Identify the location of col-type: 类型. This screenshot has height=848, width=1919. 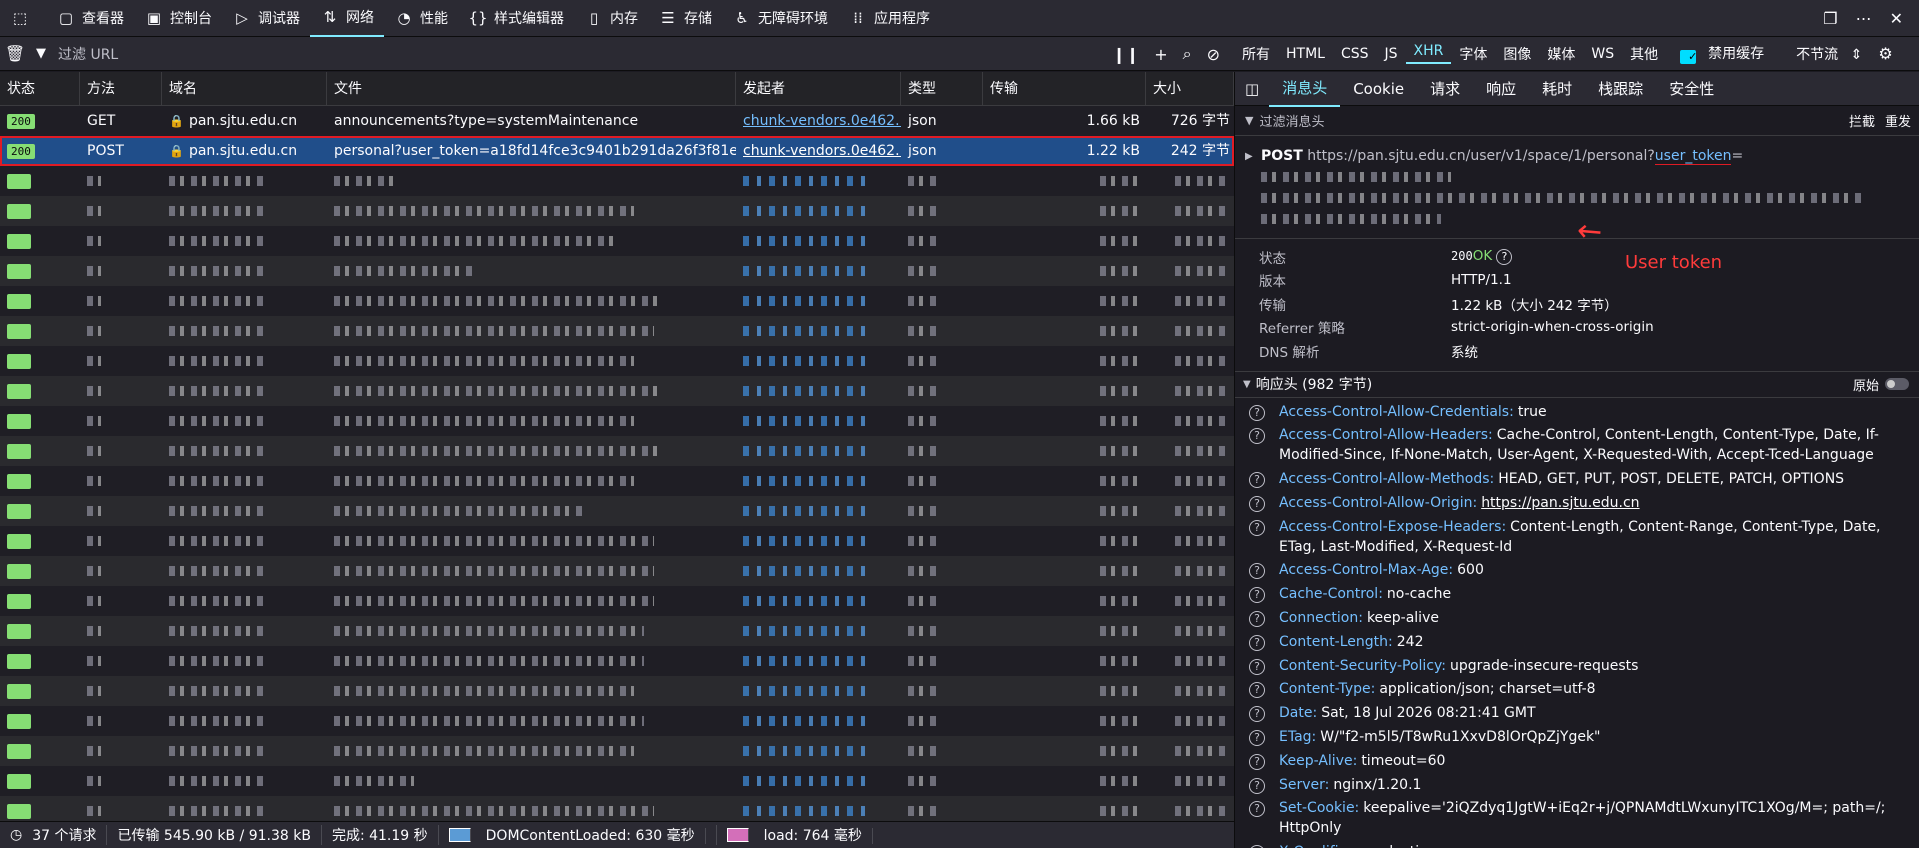
(942, 89).